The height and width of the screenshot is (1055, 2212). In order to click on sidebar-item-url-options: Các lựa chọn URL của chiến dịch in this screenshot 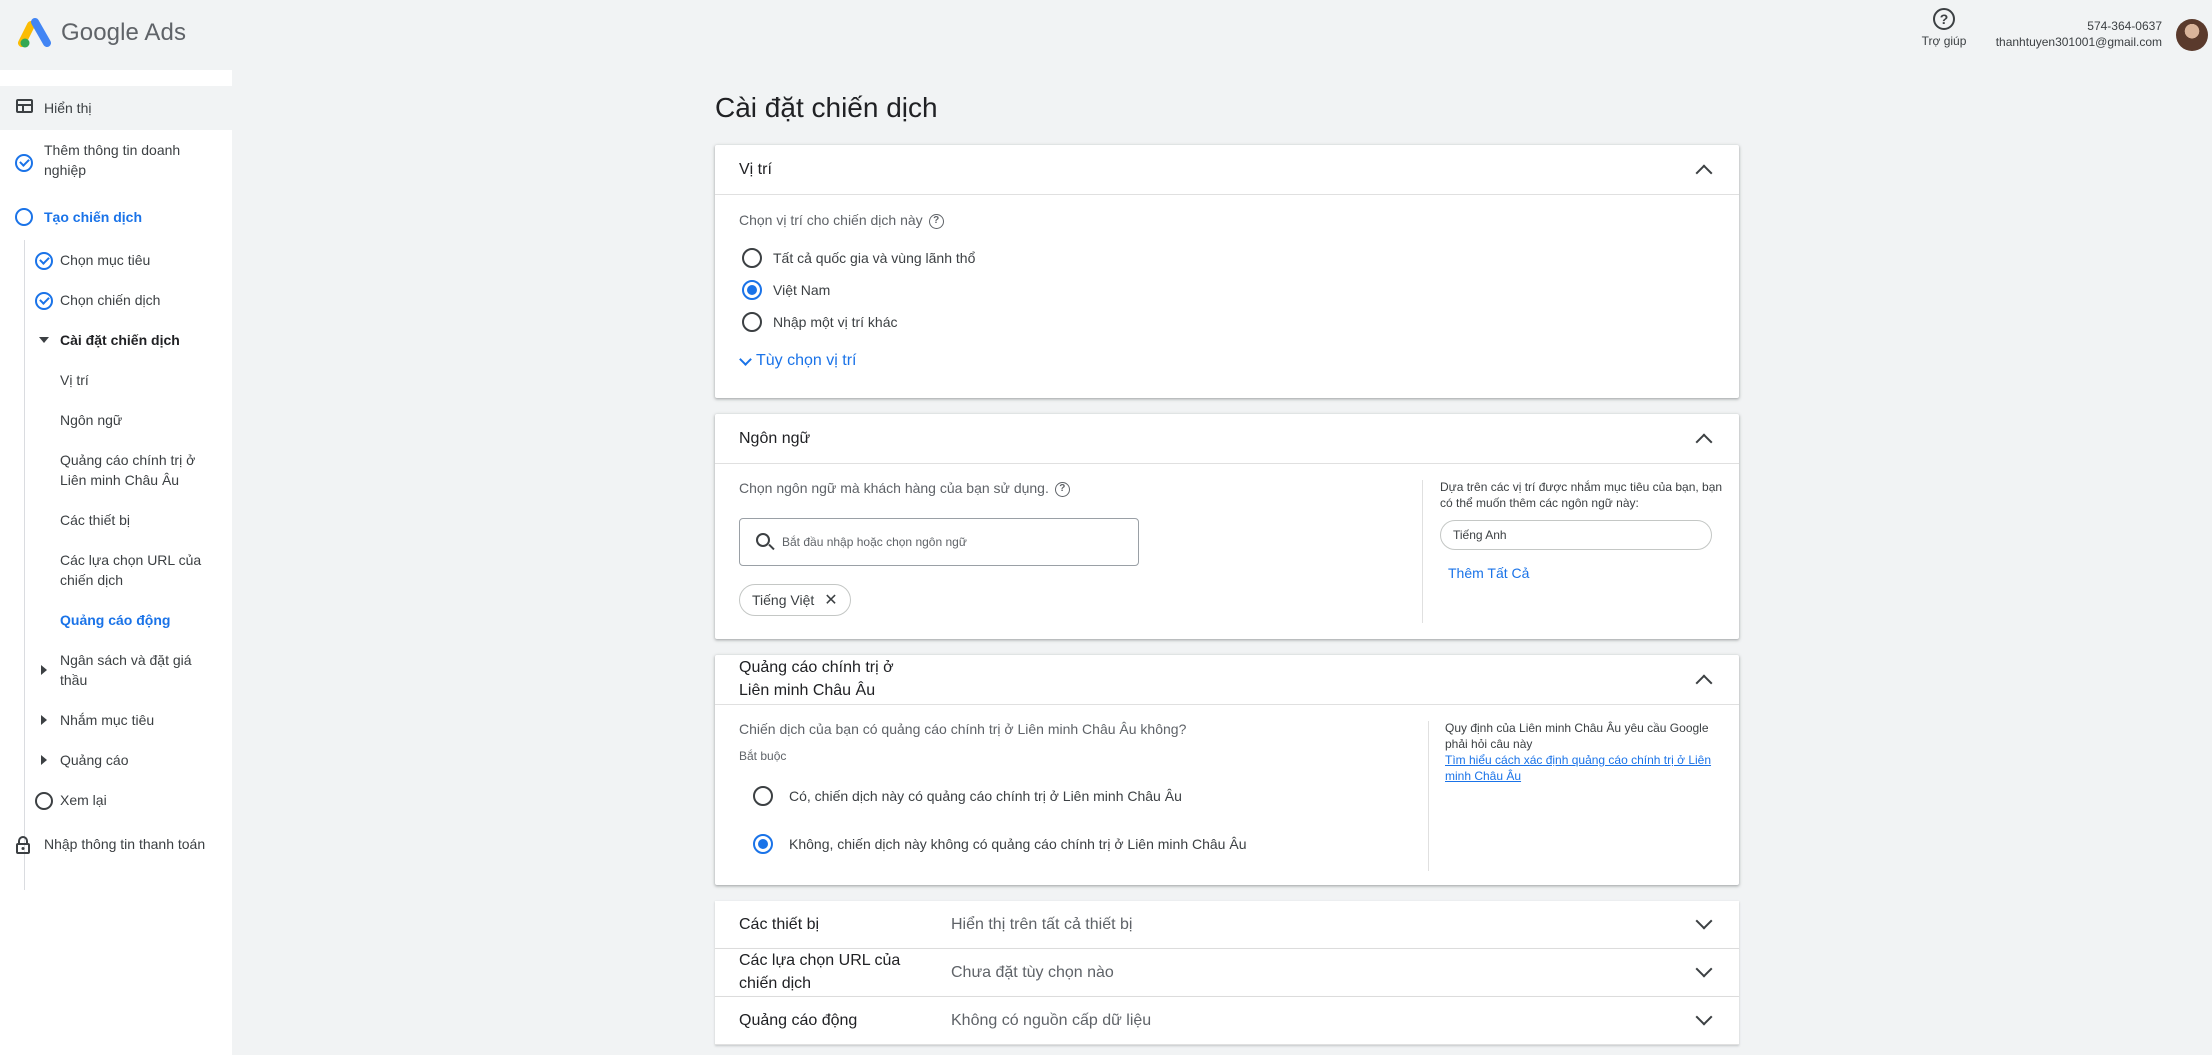, I will do `click(116, 572)`.